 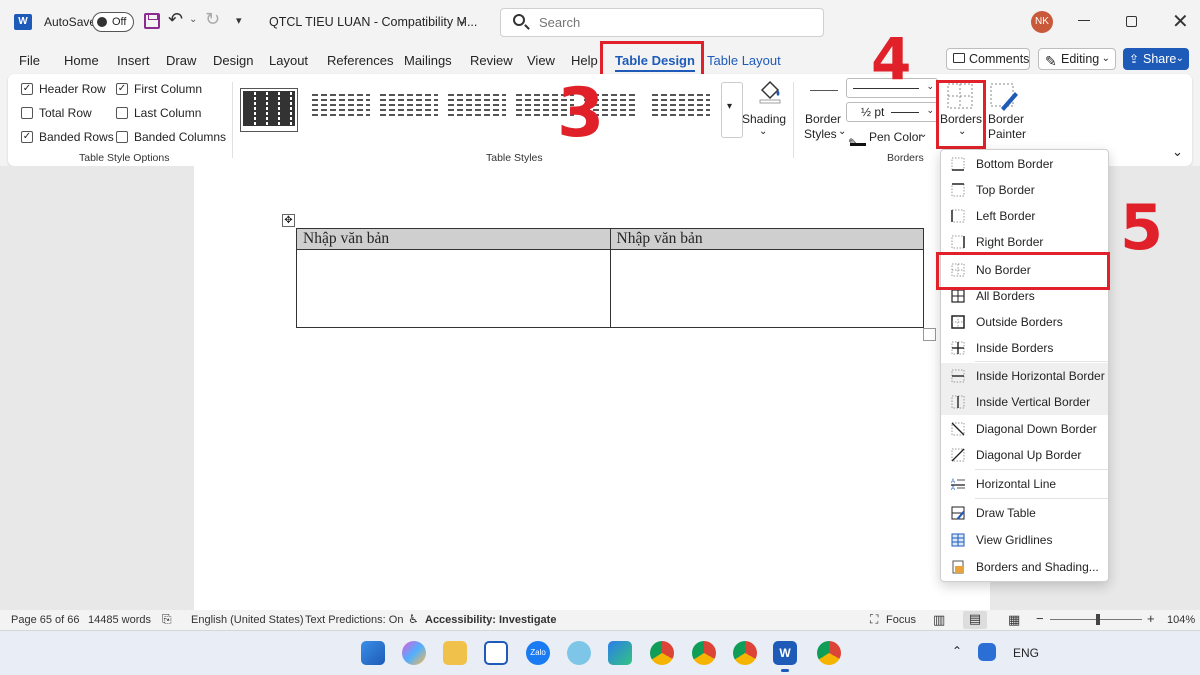 What do you see at coordinates (764, 119) in the screenshot?
I see `shading-button: Shading` at bounding box center [764, 119].